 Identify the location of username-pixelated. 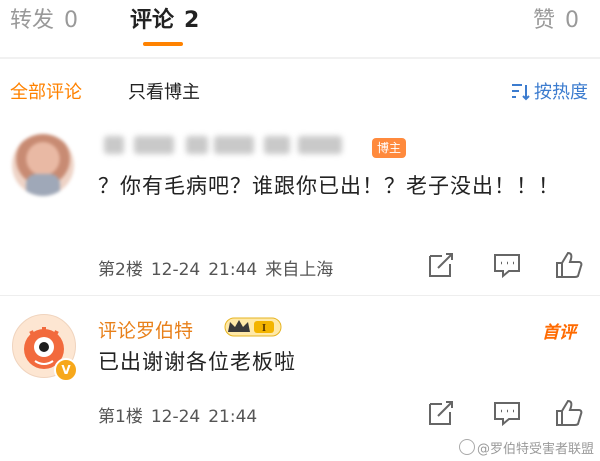
(231, 146).